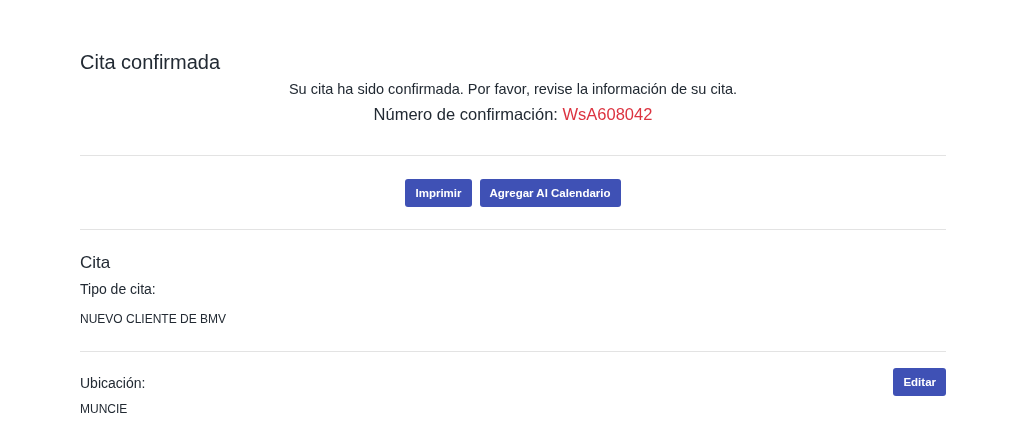 The image size is (1024, 422). Describe the element at coordinates (438, 193) in the screenshot. I see `action-button: Imprimir` at that location.